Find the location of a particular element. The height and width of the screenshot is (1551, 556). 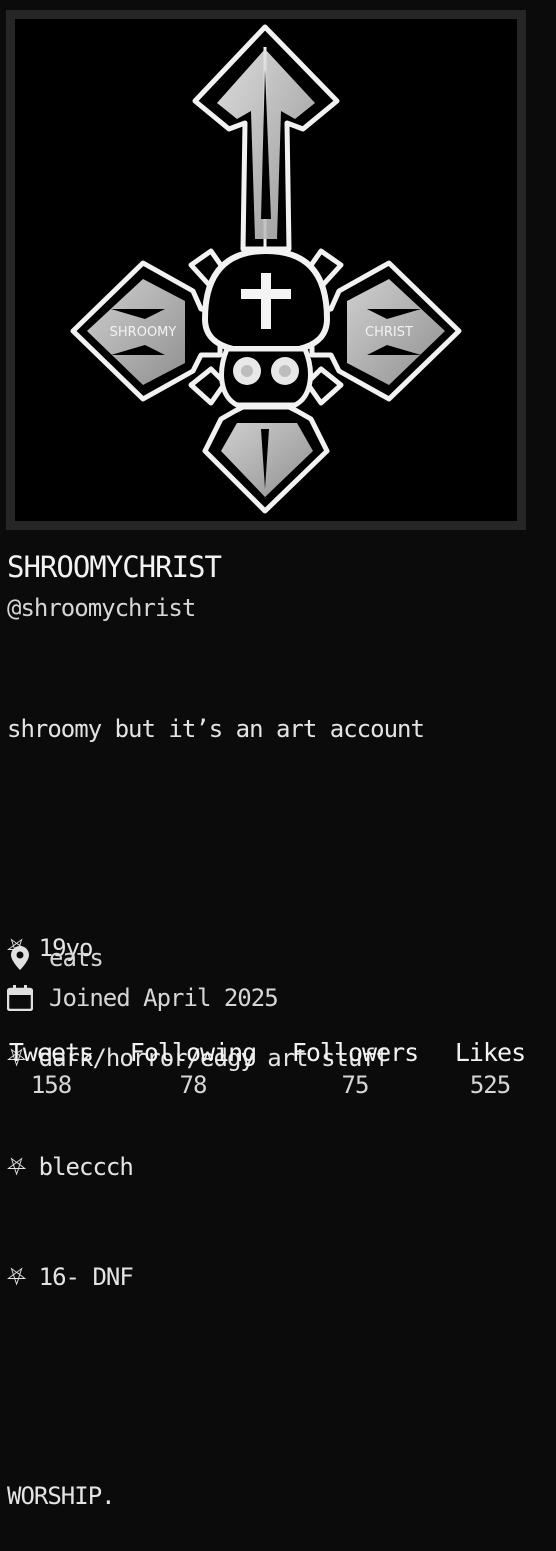

stat-label: Tweets is located at coordinates (51, 1052).